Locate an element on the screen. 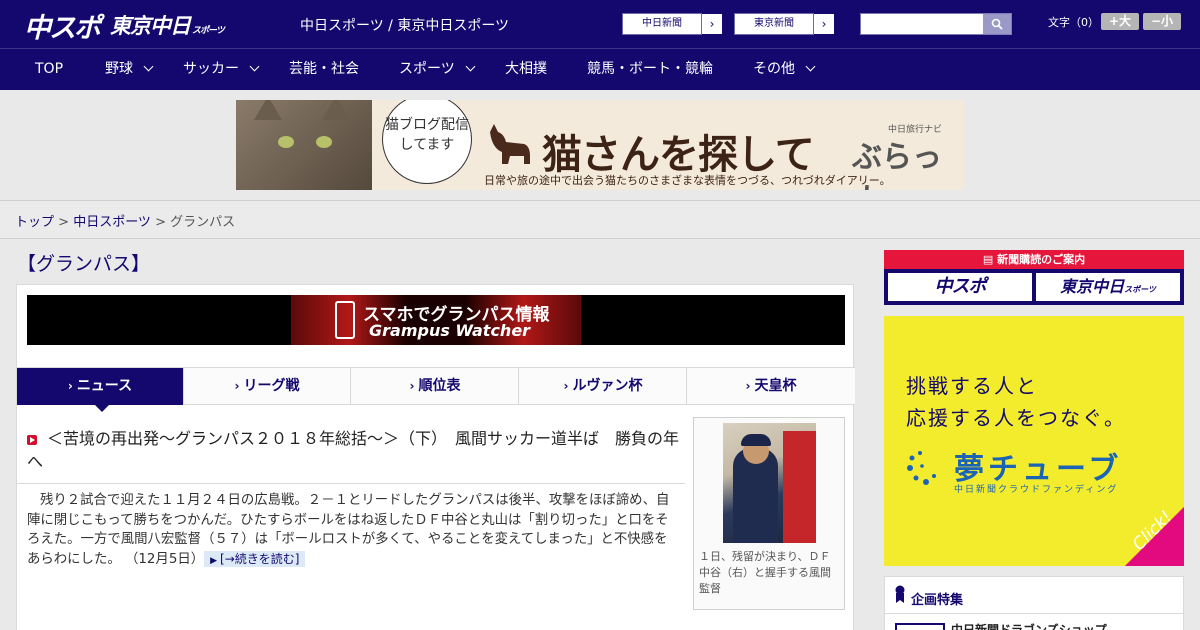  article-date: （12月5日） is located at coordinates (165, 559).